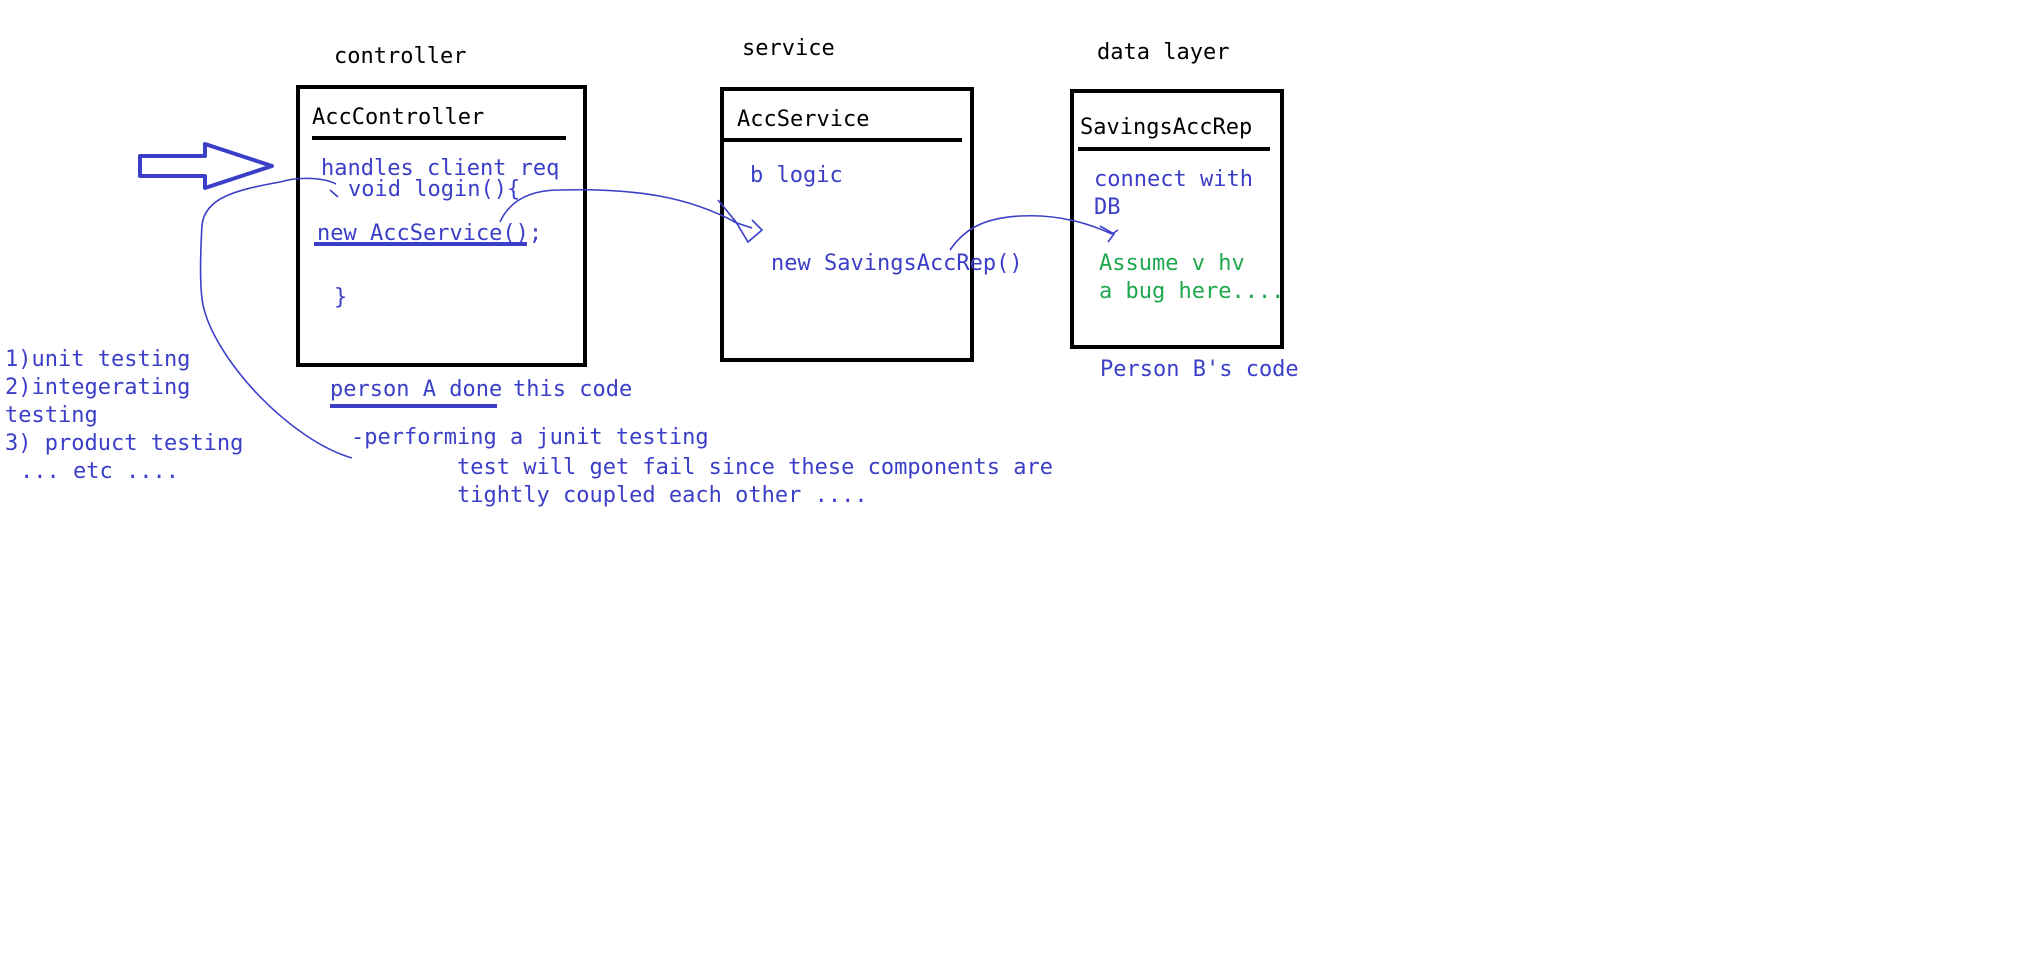  I want to click on data-layer-label: data layer, so click(1163, 52).